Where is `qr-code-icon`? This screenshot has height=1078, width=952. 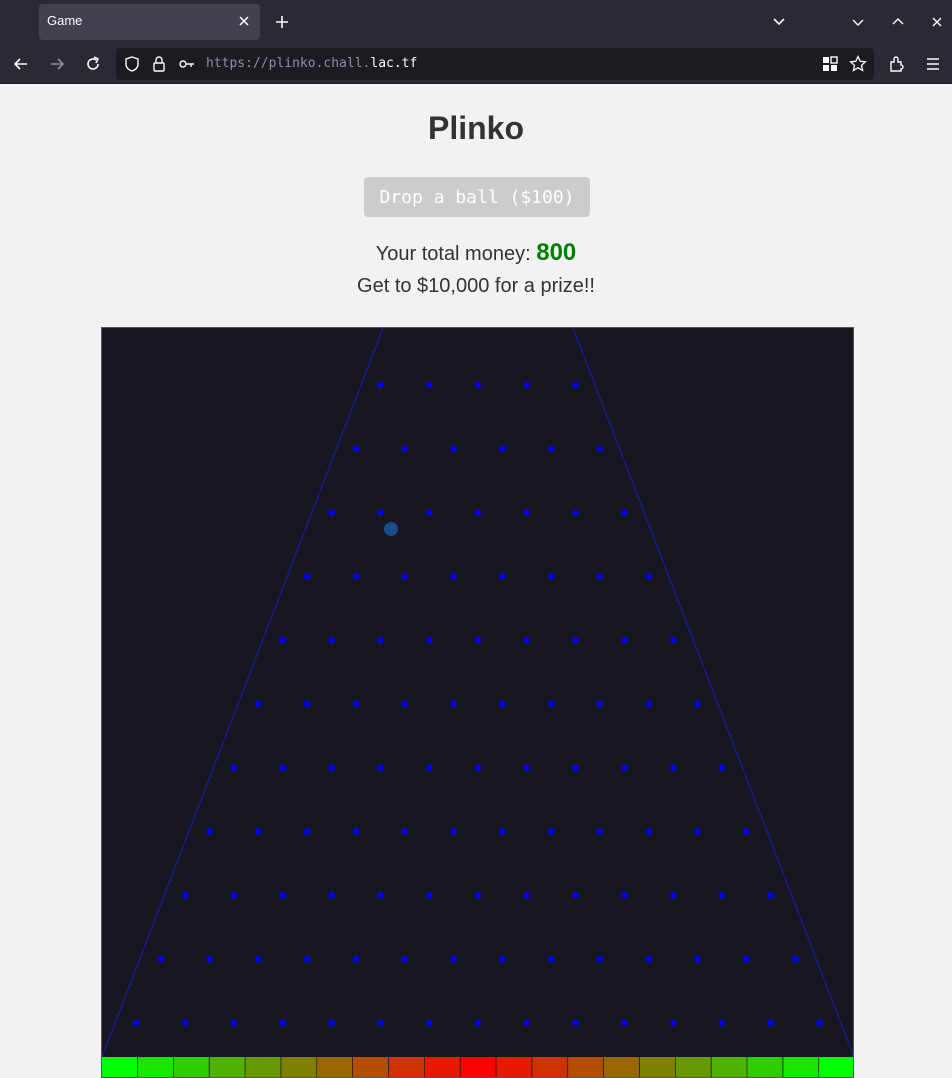 qr-code-icon is located at coordinates (830, 64).